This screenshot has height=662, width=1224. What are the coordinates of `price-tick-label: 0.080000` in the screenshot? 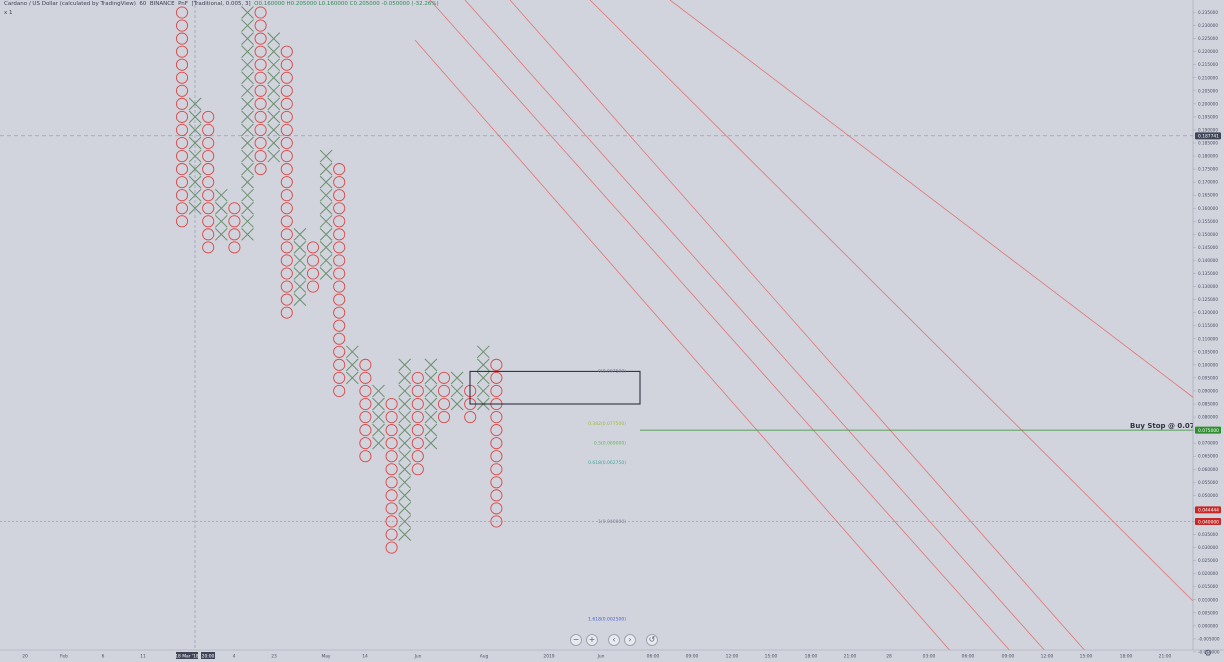 It's located at (1208, 417).